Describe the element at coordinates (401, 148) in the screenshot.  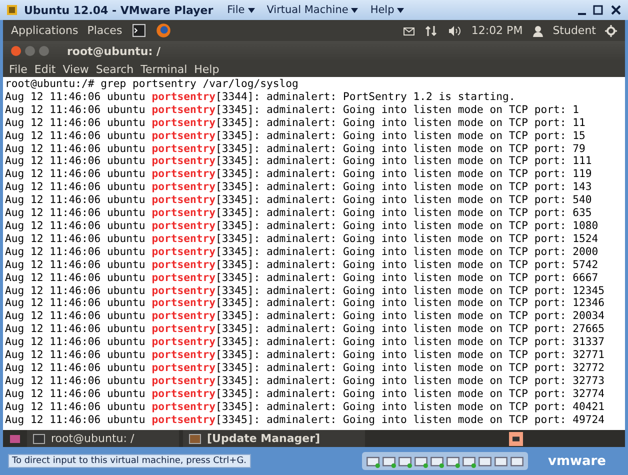
I see `log-message: [3345]: adminalert: Going into listen mode on TCP port: 79` at that location.